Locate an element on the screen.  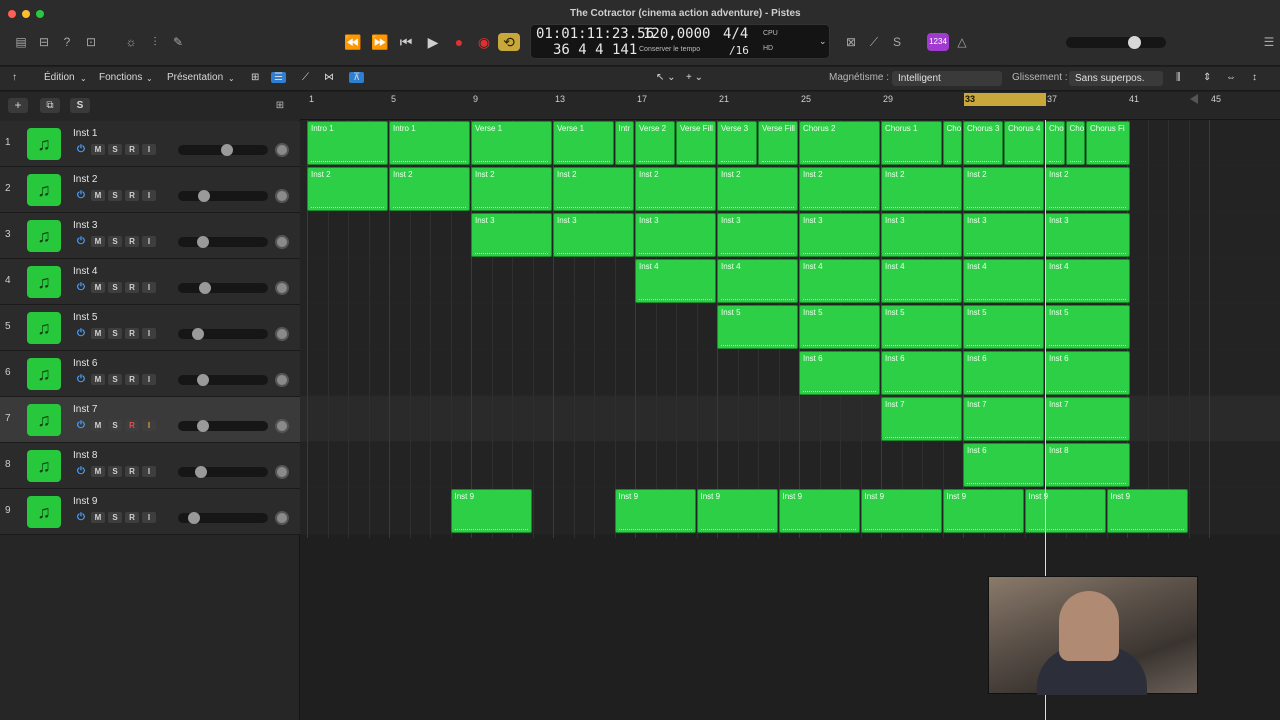
track-lane is located at coordinates (790, 373).